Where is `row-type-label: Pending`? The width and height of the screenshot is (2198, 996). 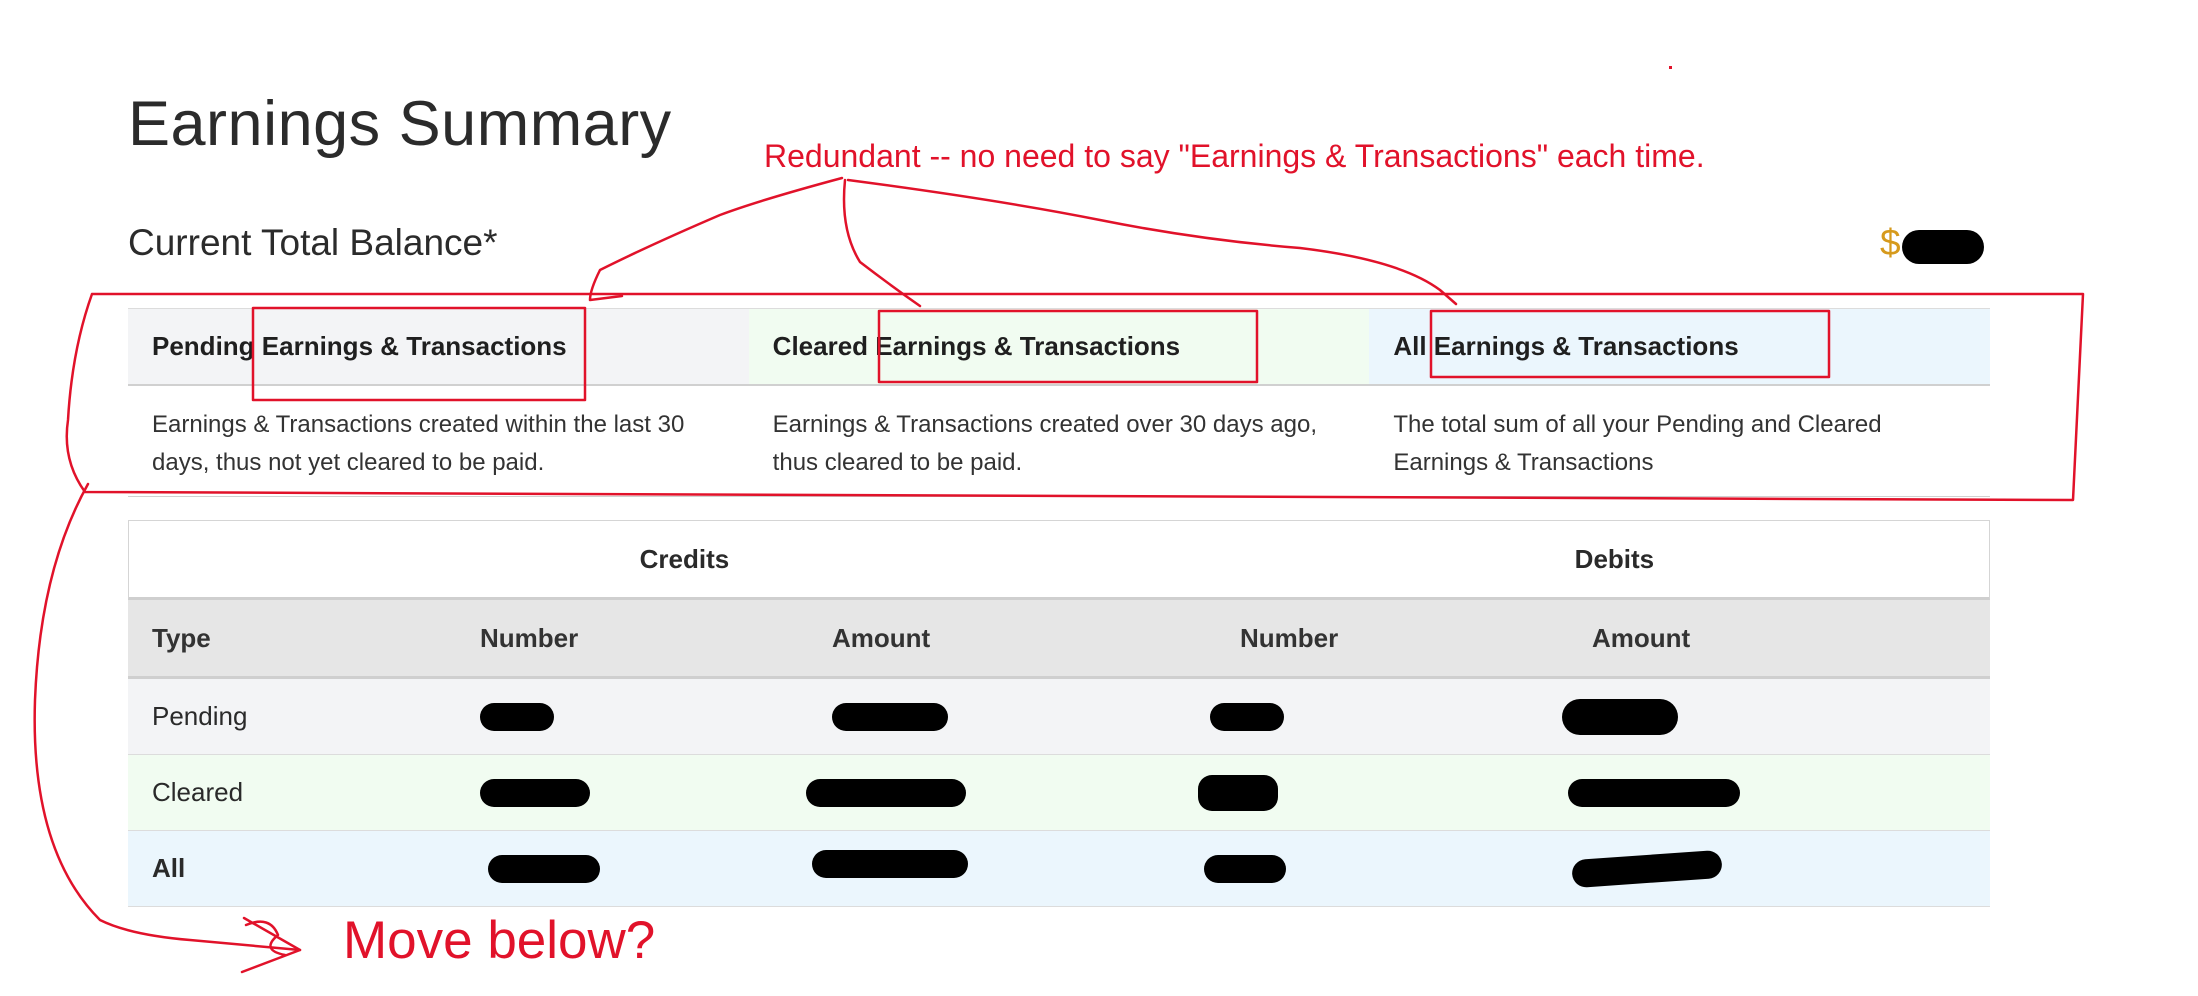 row-type-label: Pending is located at coordinates (200, 716).